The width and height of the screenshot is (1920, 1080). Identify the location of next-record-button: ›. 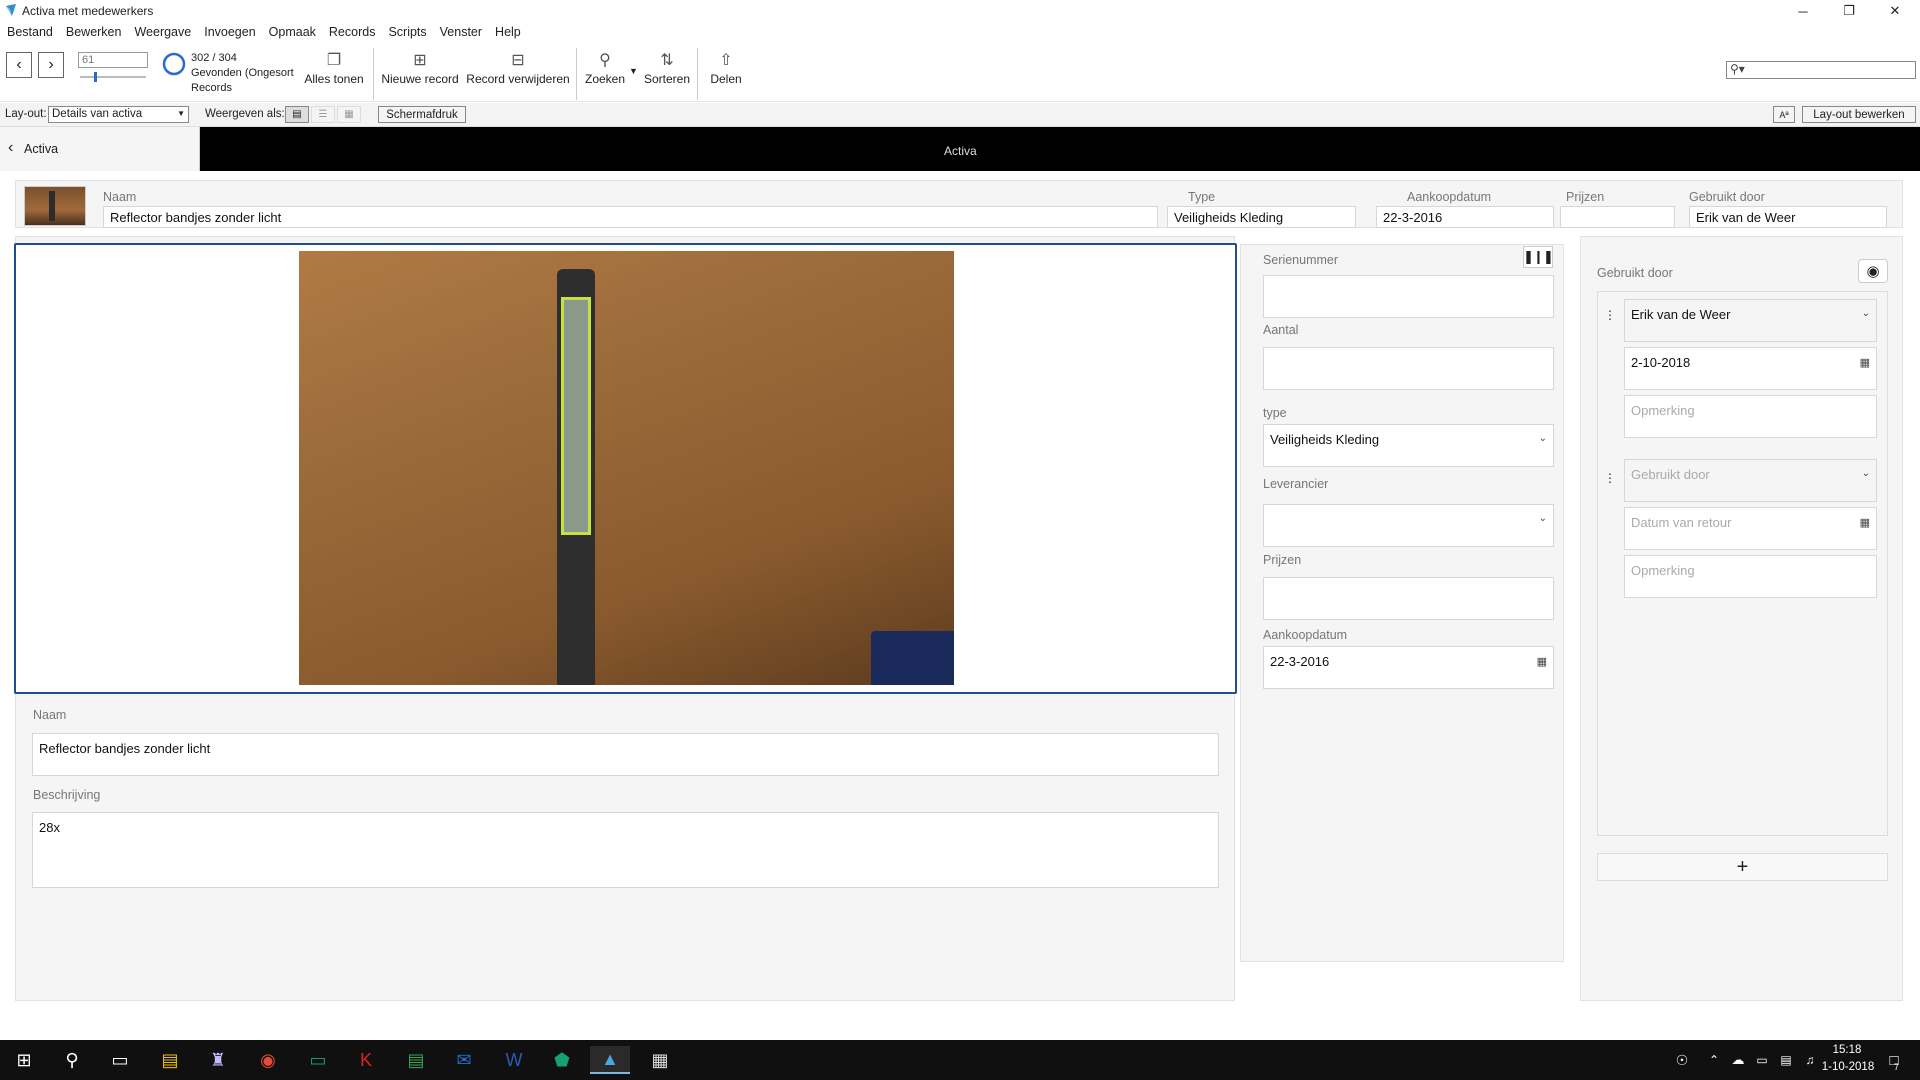
(51, 65).